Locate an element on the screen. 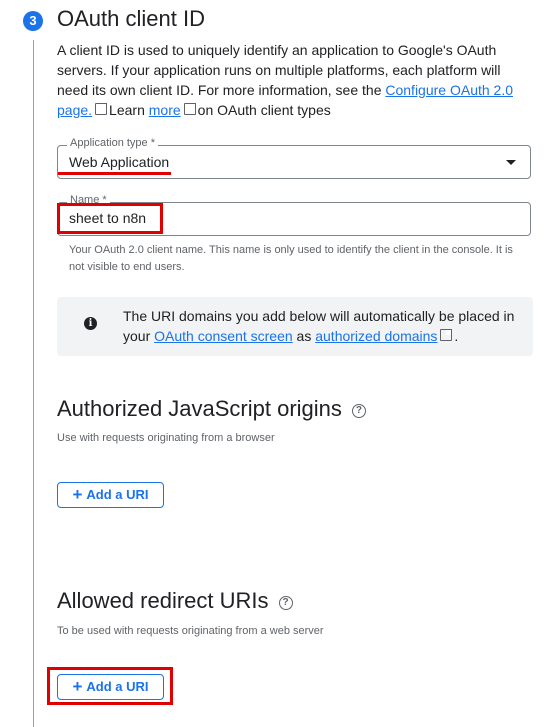 The width and height of the screenshot is (560, 727). oauth-consent-screen-link: OAuth consent screen is located at coordinates (223, 336).